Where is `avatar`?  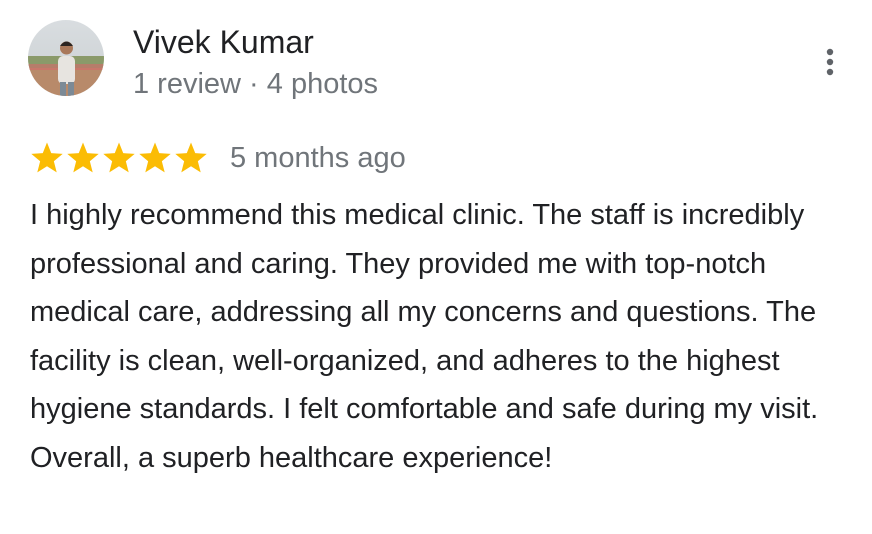 avatar is located at coordinates (66, 58).